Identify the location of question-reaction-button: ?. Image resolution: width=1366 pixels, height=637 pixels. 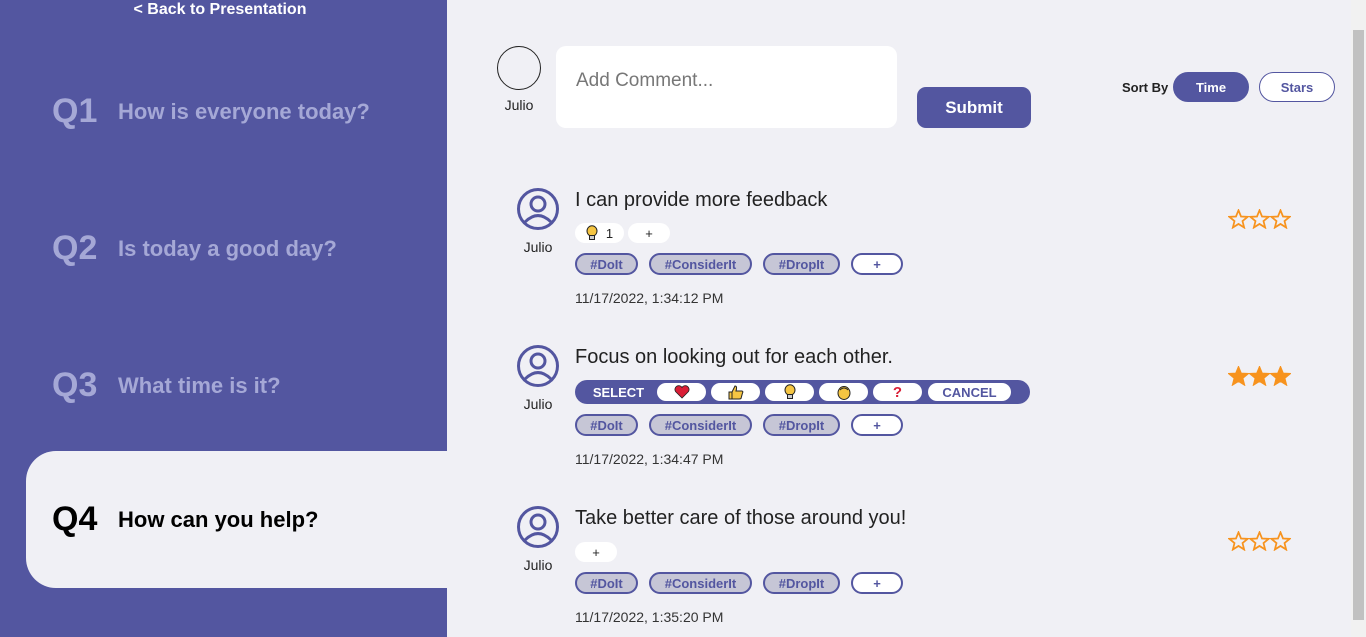
(897, 392).